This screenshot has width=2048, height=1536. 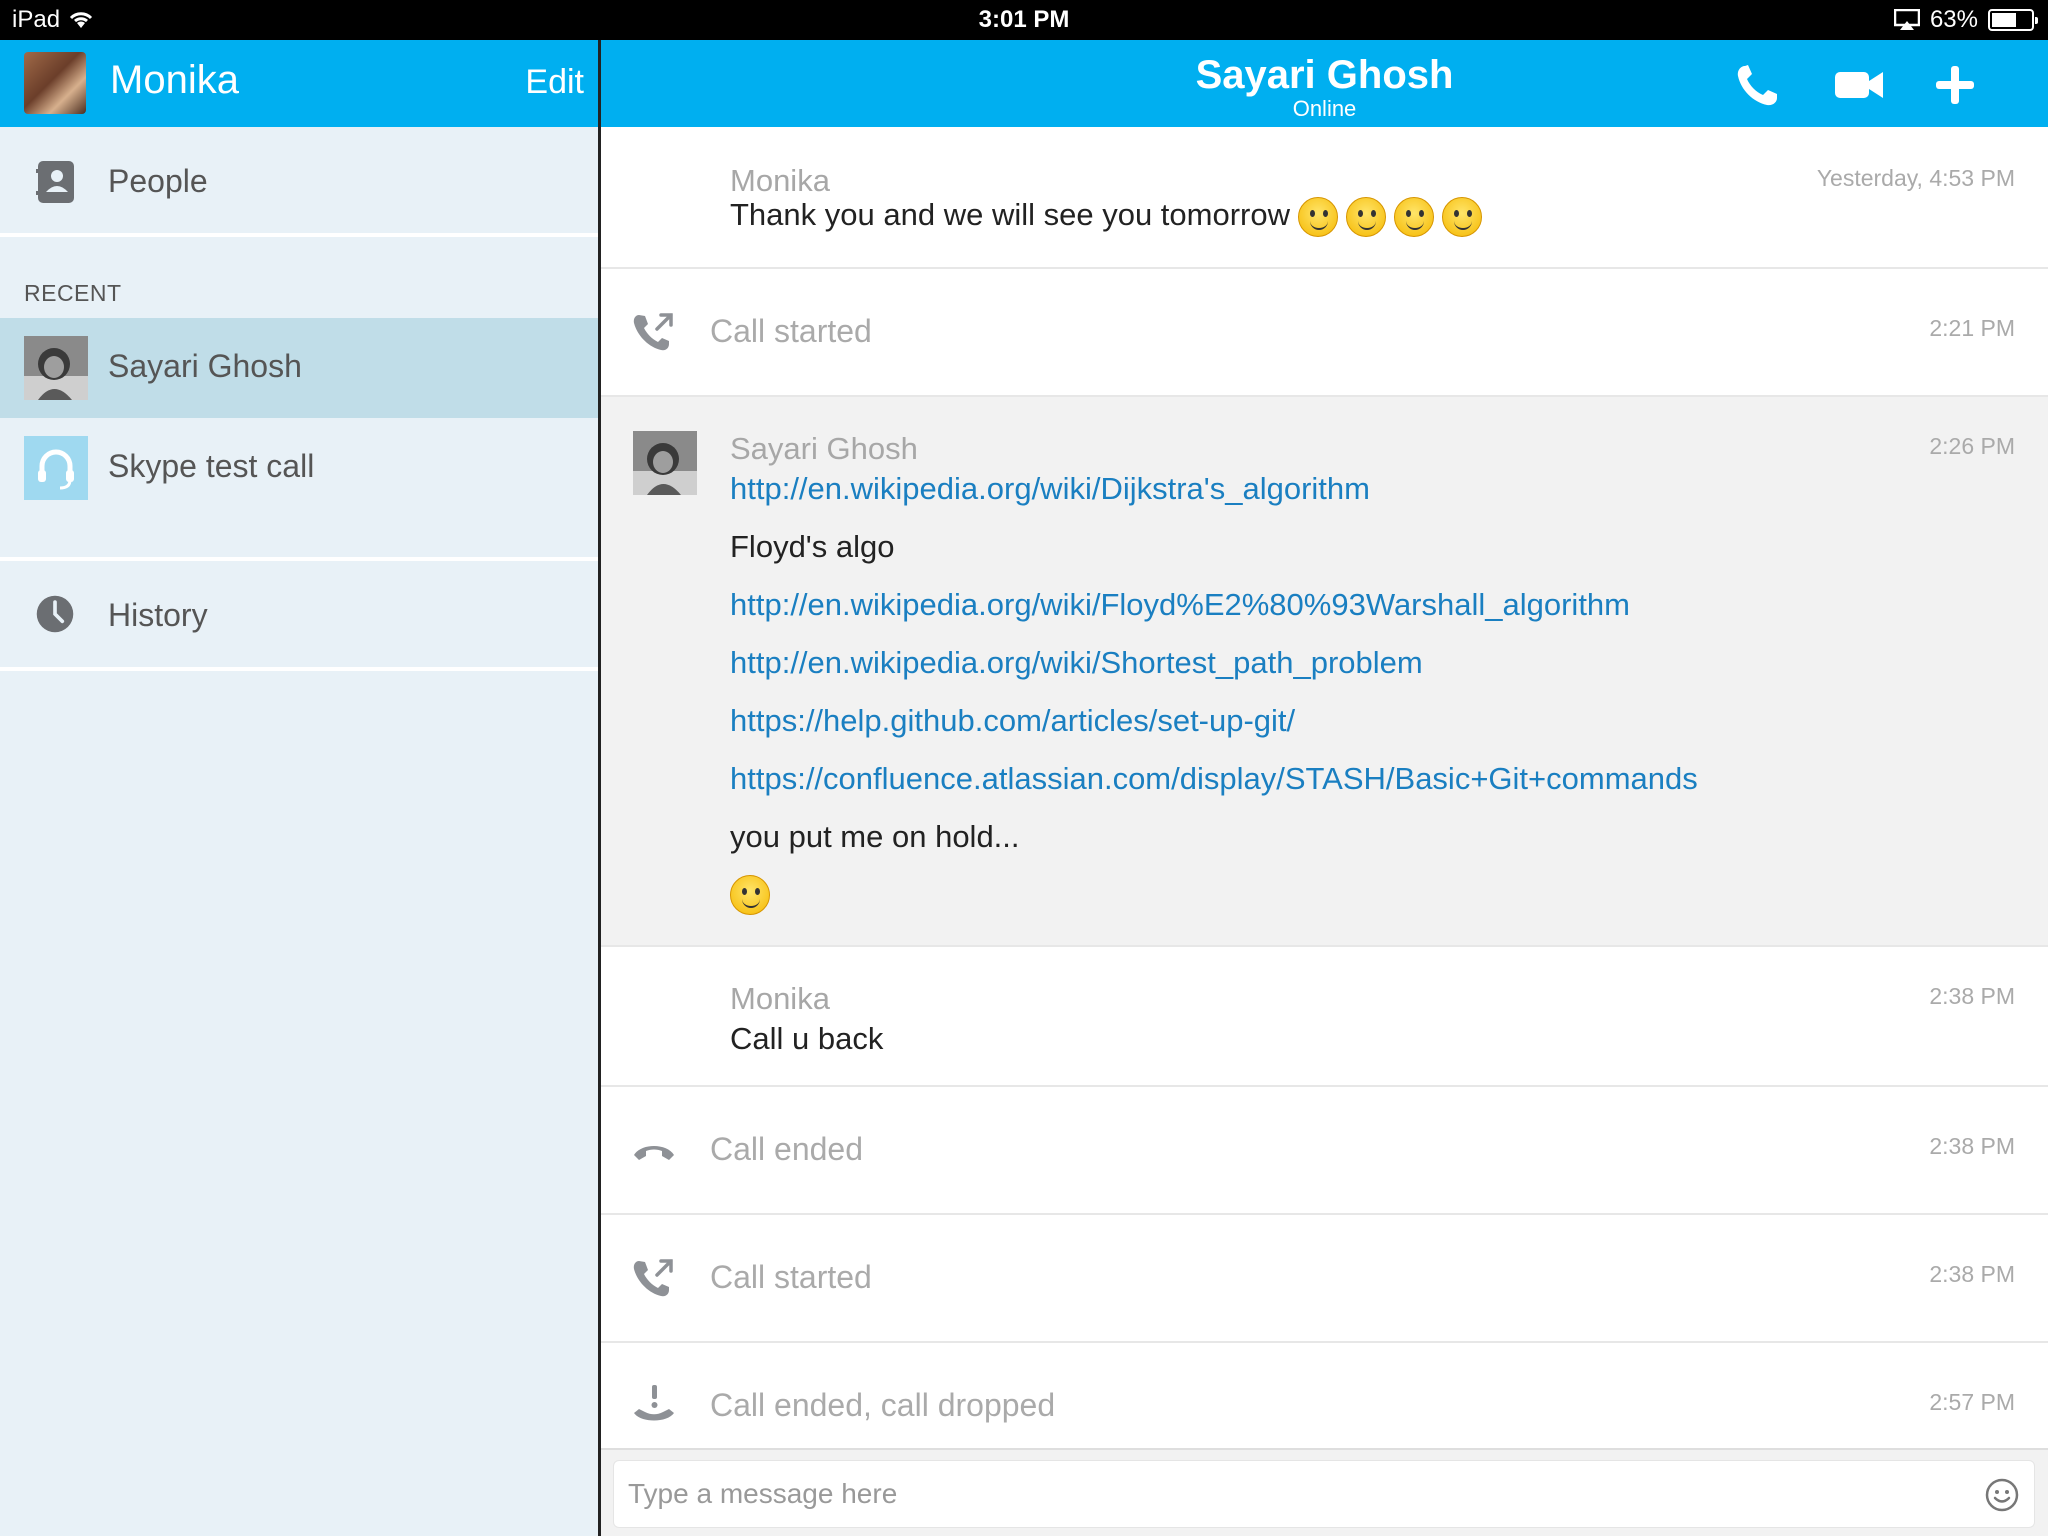 What do you see at coordinates (654, 1403) in the screenshot?
I see `call-dropped-icon` at bounding box center [654, 1403].